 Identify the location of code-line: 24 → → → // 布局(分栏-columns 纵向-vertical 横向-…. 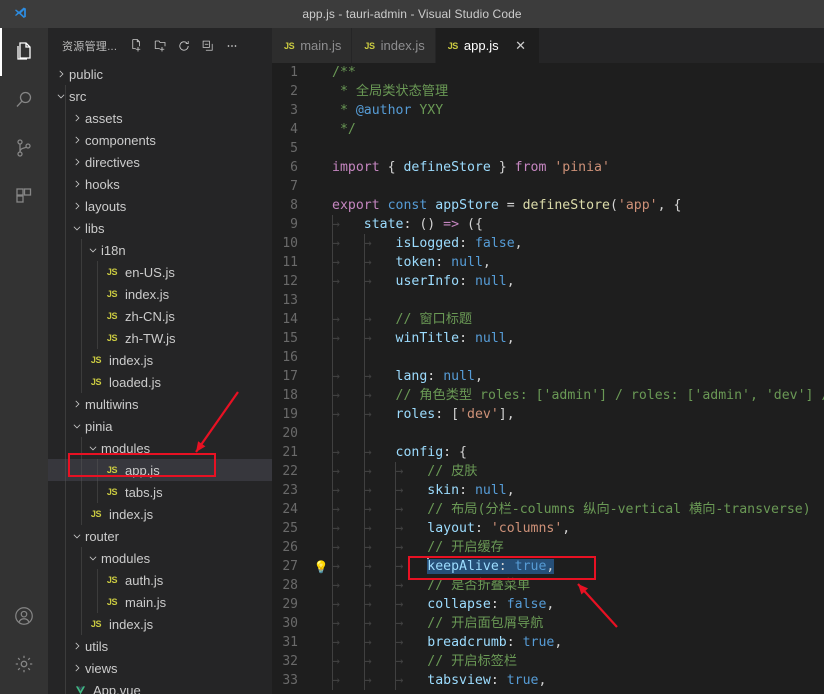
(548, 509).